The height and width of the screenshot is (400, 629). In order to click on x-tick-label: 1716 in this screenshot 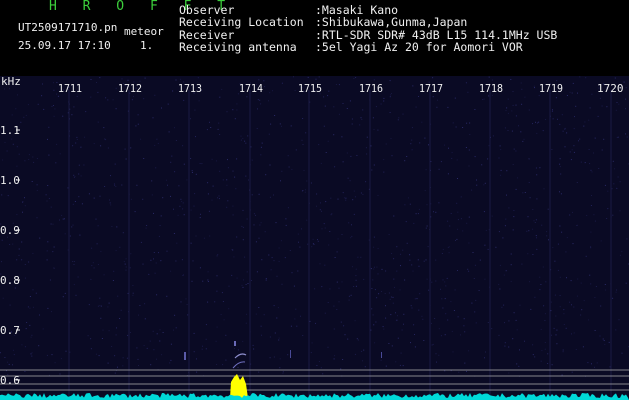, I will do `click(371, 88)`.